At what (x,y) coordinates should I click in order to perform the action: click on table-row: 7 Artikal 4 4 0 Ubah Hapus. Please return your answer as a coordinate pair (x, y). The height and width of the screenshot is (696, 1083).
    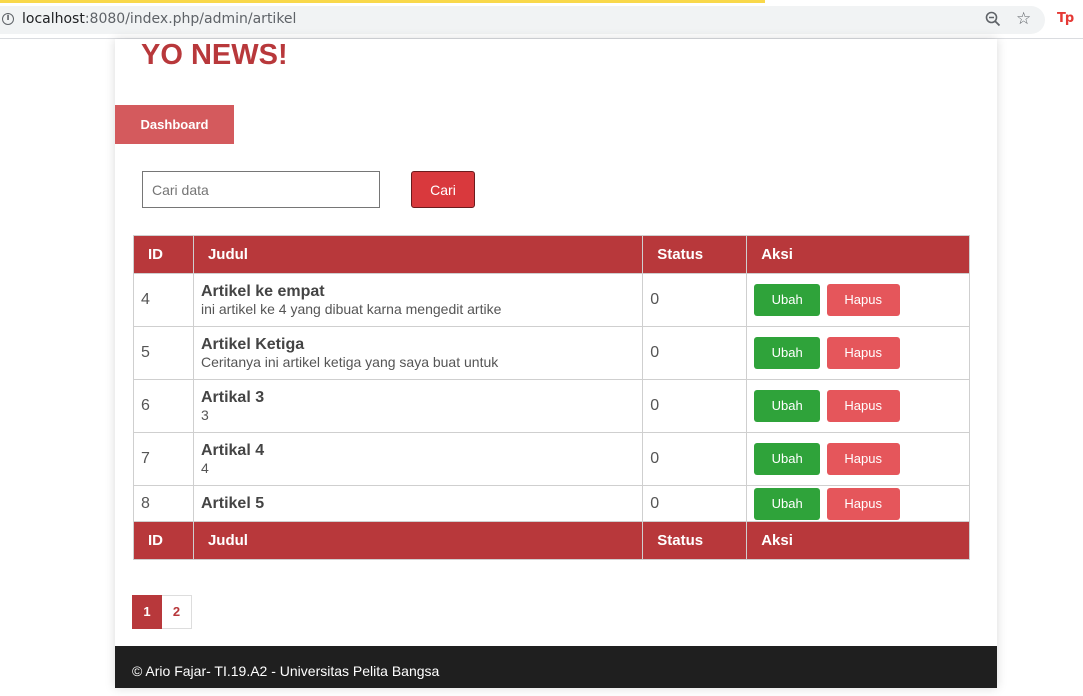
    Looking at the image, I should click on (551, 459).